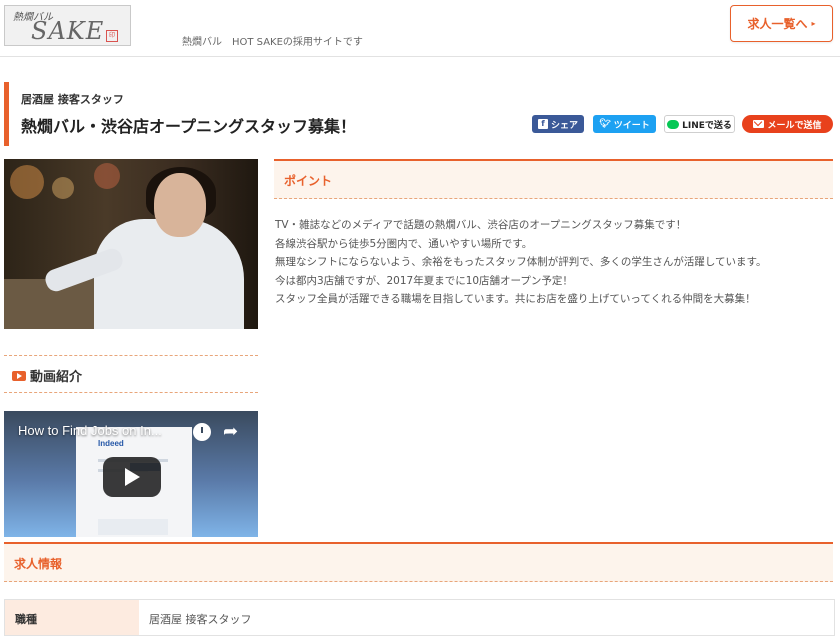 Image resolution: width=840 pixels, height=636 pixels. I want to click on site-logo: 熱燗バル SAKE 印, so click(67, 25).